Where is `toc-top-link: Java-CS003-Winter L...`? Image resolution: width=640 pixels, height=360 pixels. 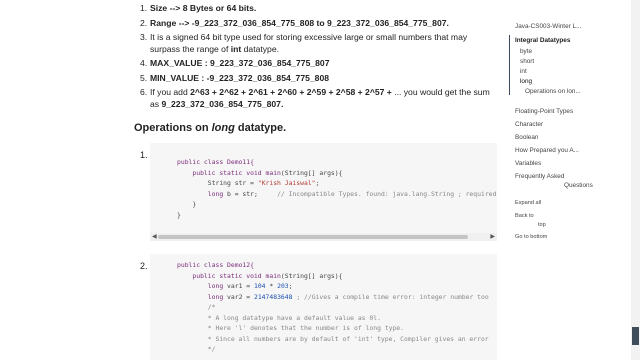
toc-top-link: Java-CS003-Winter L... is located at coordinates (548, 26).